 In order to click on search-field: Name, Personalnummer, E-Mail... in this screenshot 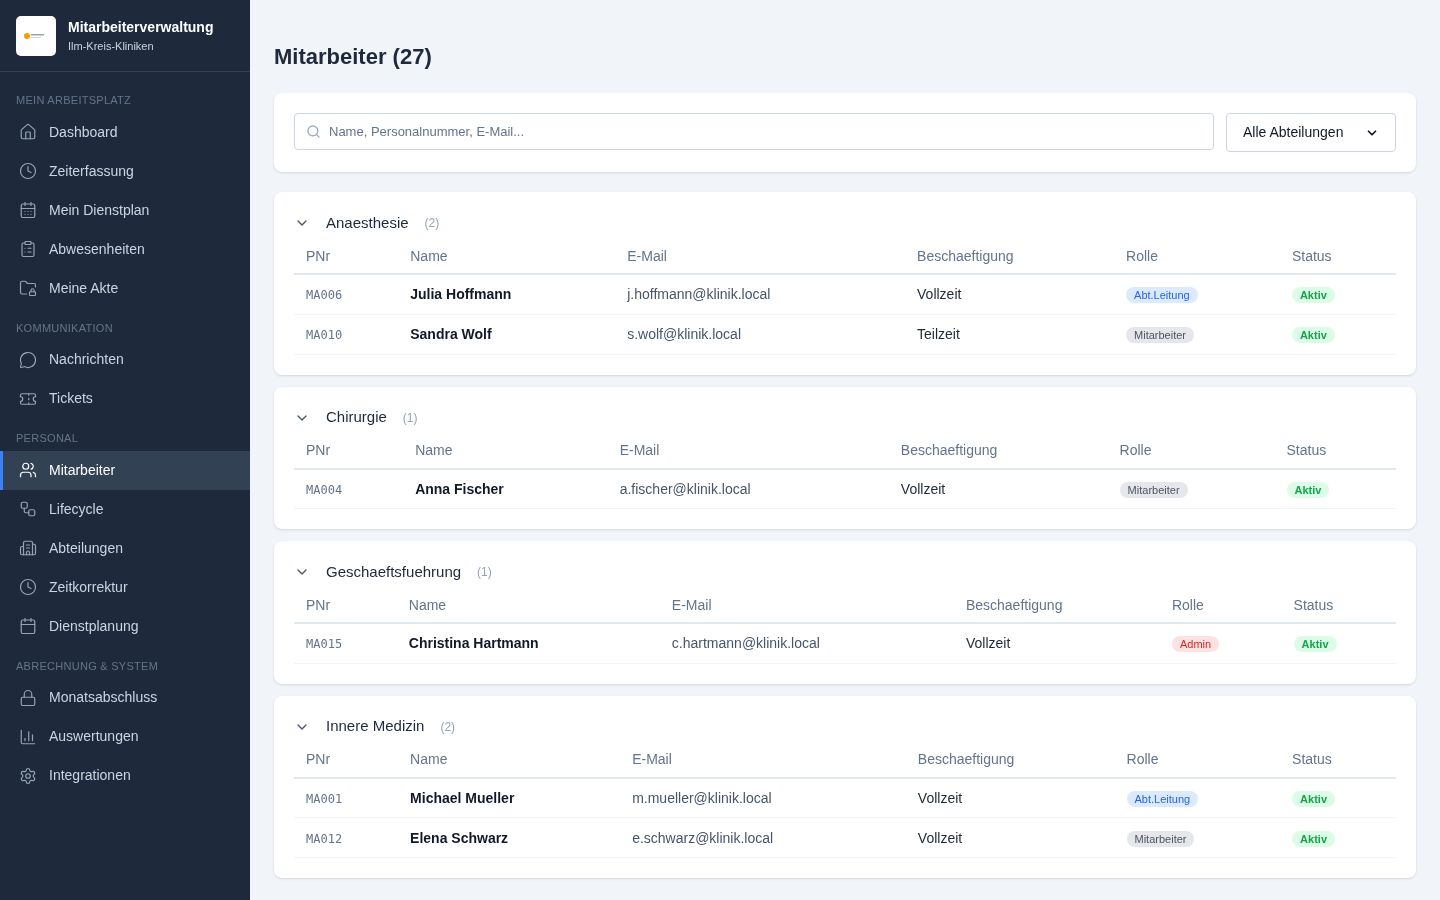, I will do `click(754, 131)`.